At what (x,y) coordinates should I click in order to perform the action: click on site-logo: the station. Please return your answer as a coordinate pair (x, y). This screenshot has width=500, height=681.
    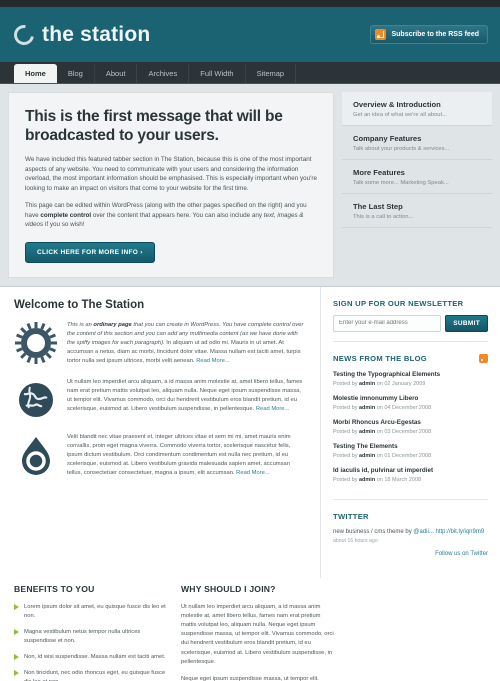
    Looking at the image, I should click on (80, 34).